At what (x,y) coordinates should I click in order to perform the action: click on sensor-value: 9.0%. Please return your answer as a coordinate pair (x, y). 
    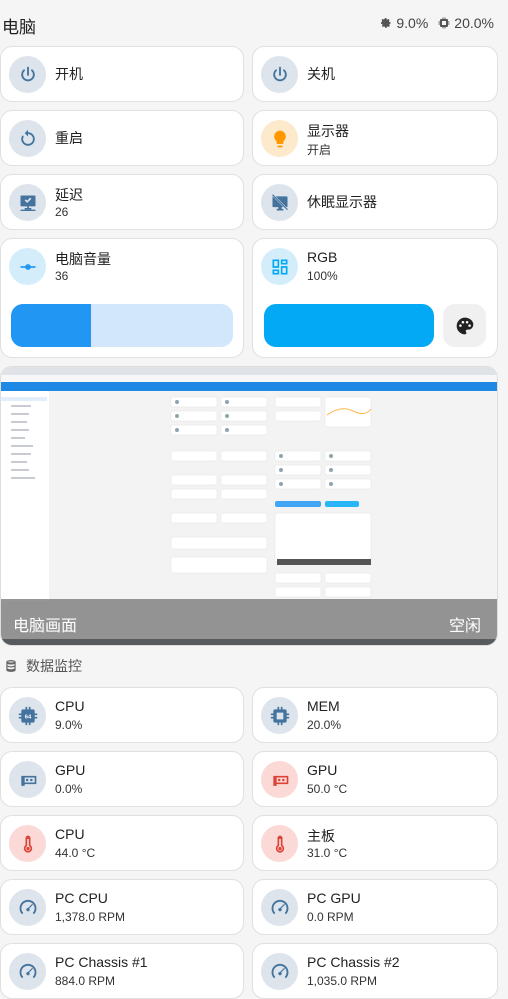
    Looking at the image, I should click on (69, 725).